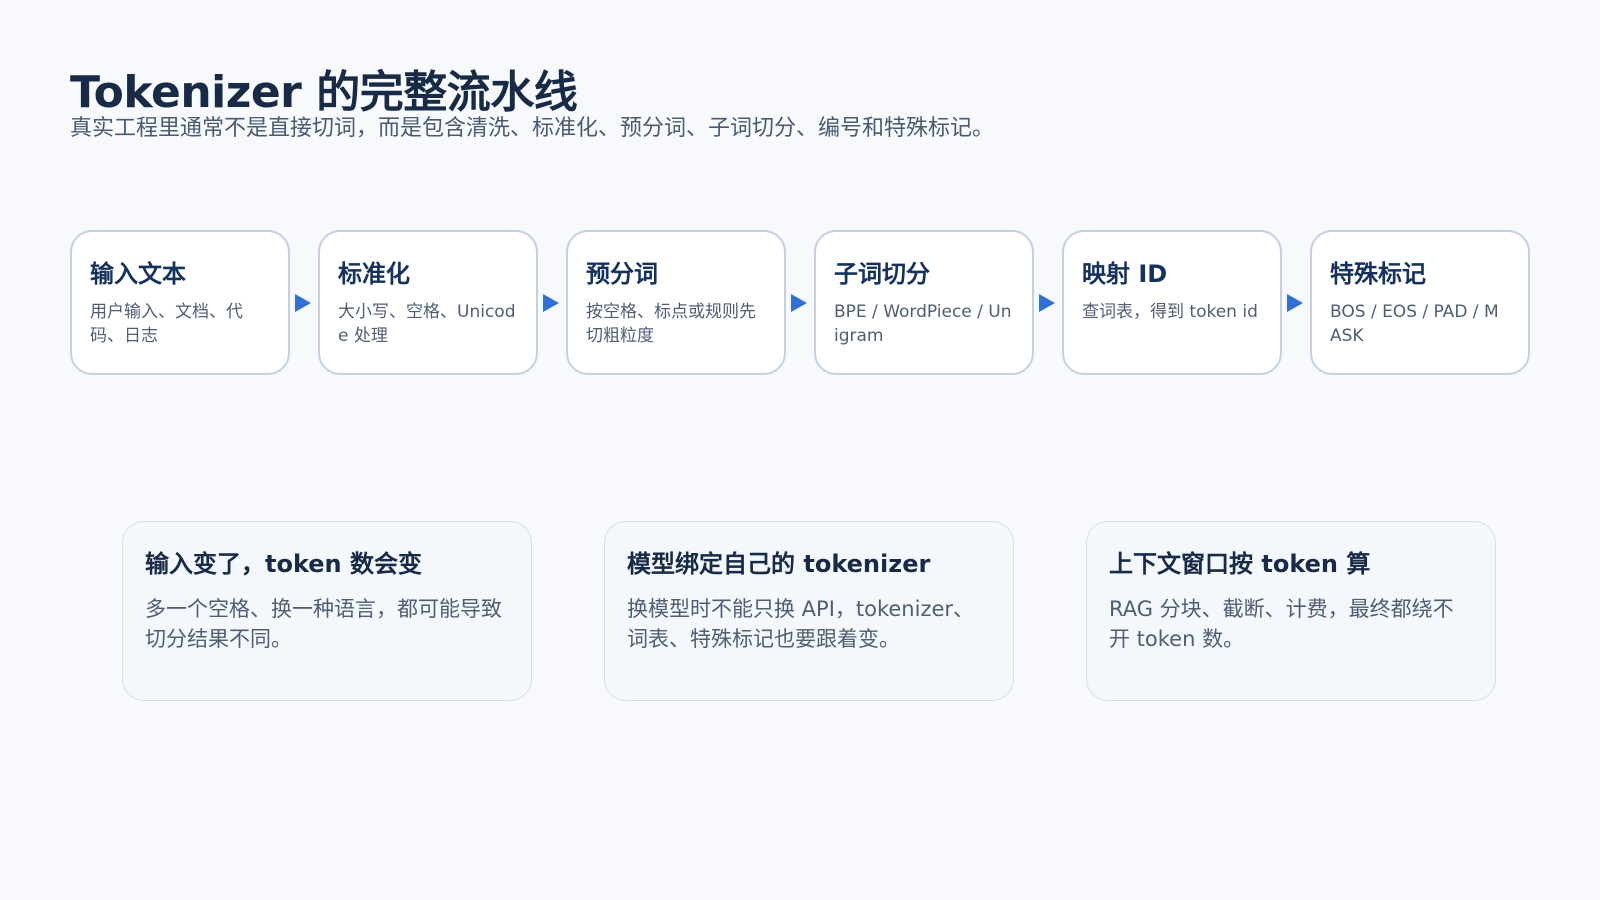 This screenshot has width=1600, height=900. What do you see at coordinates (779, 564) in the screenshot?
I see `card-title: 模型绑定自己的 tokenizer` at bounding box center [779, 564].